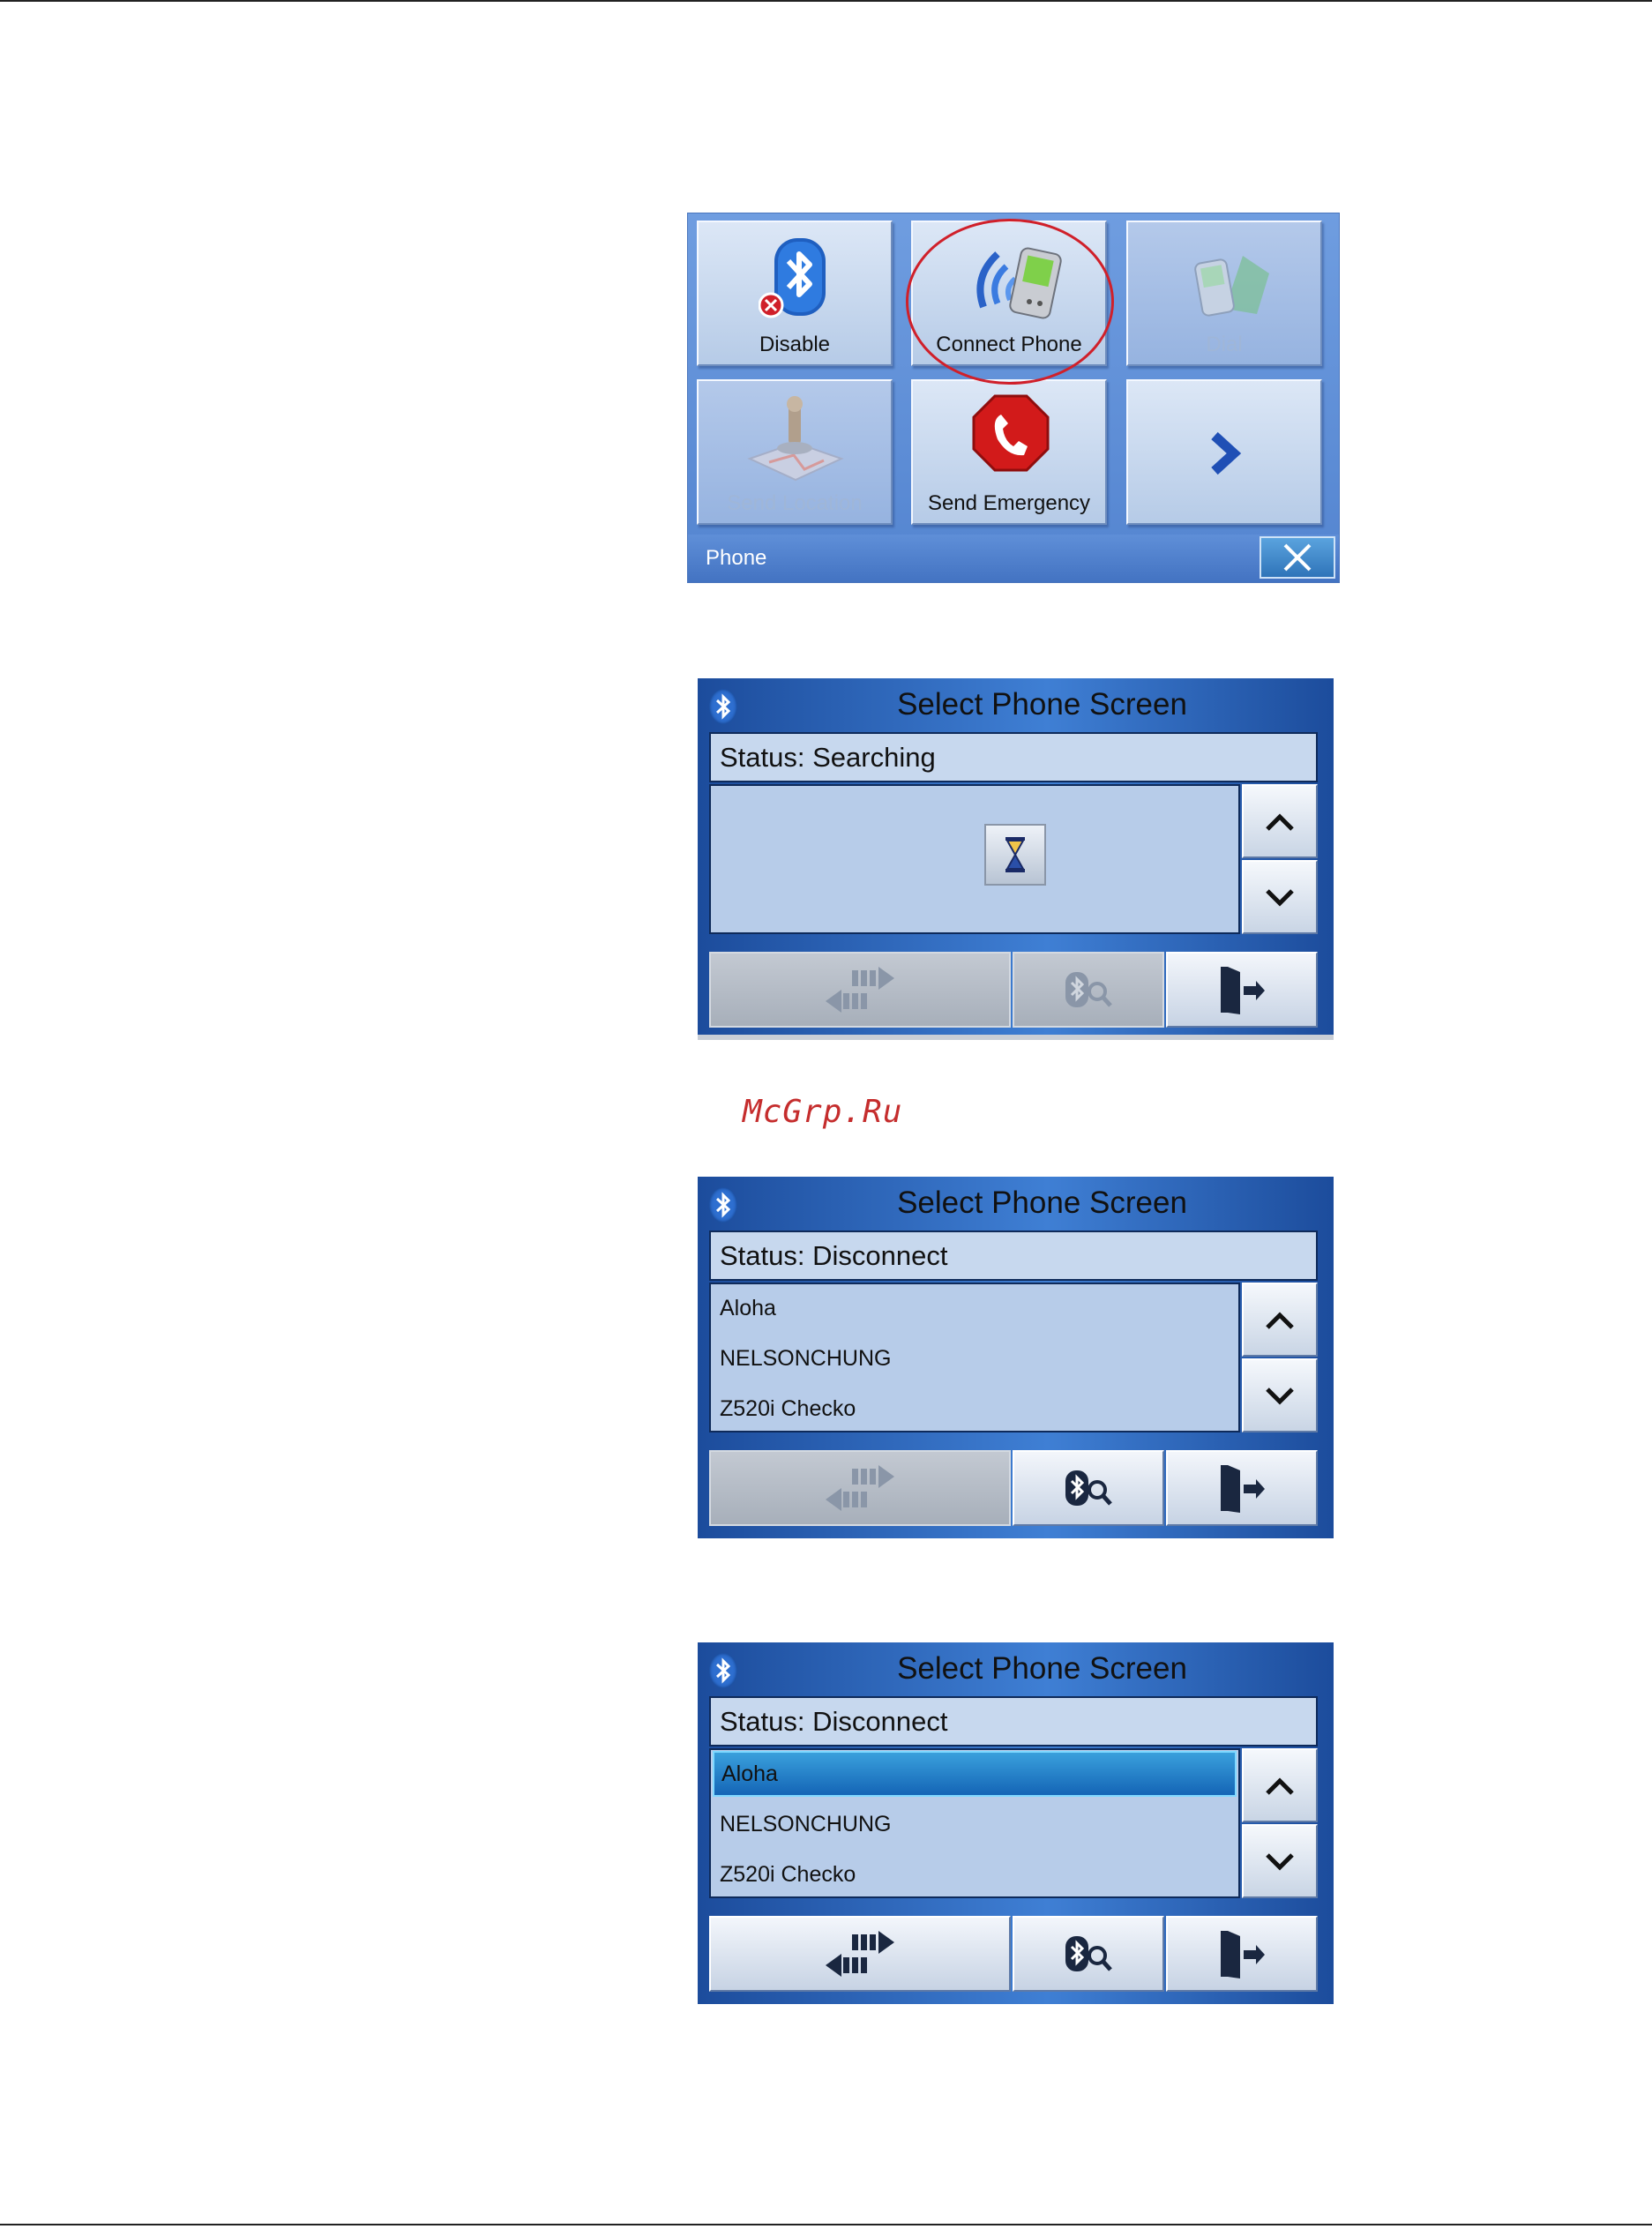  Describe the element at coordinates (1015, 855) in the screenshot. I see `hourglass-icon` at that location.